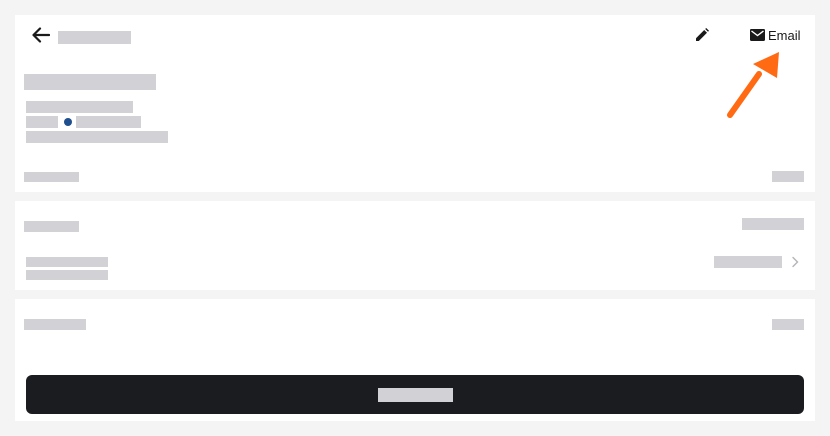  Describe the element at coordinates (108, 122) in the screenshot. I see `detail-line-2b-placeholder` at that location.